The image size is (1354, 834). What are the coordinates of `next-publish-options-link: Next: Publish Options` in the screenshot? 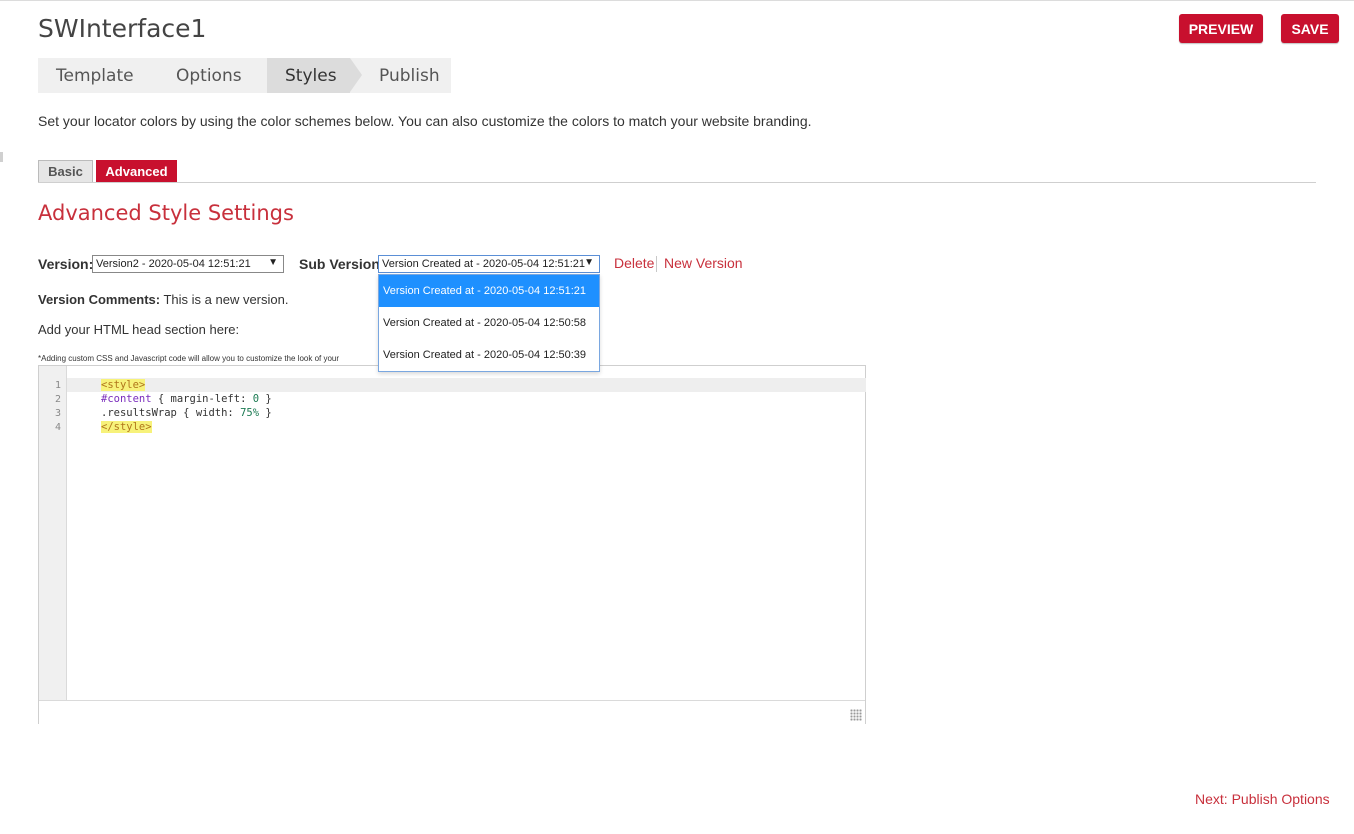 It's located at (1262, 799).